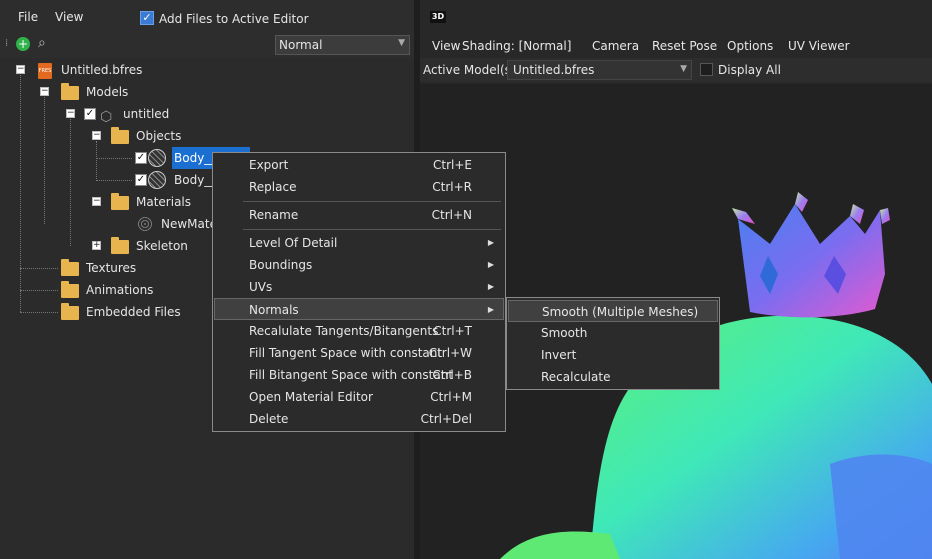  I want to click on tree-node-label: Skeleton, so click(162, 246).